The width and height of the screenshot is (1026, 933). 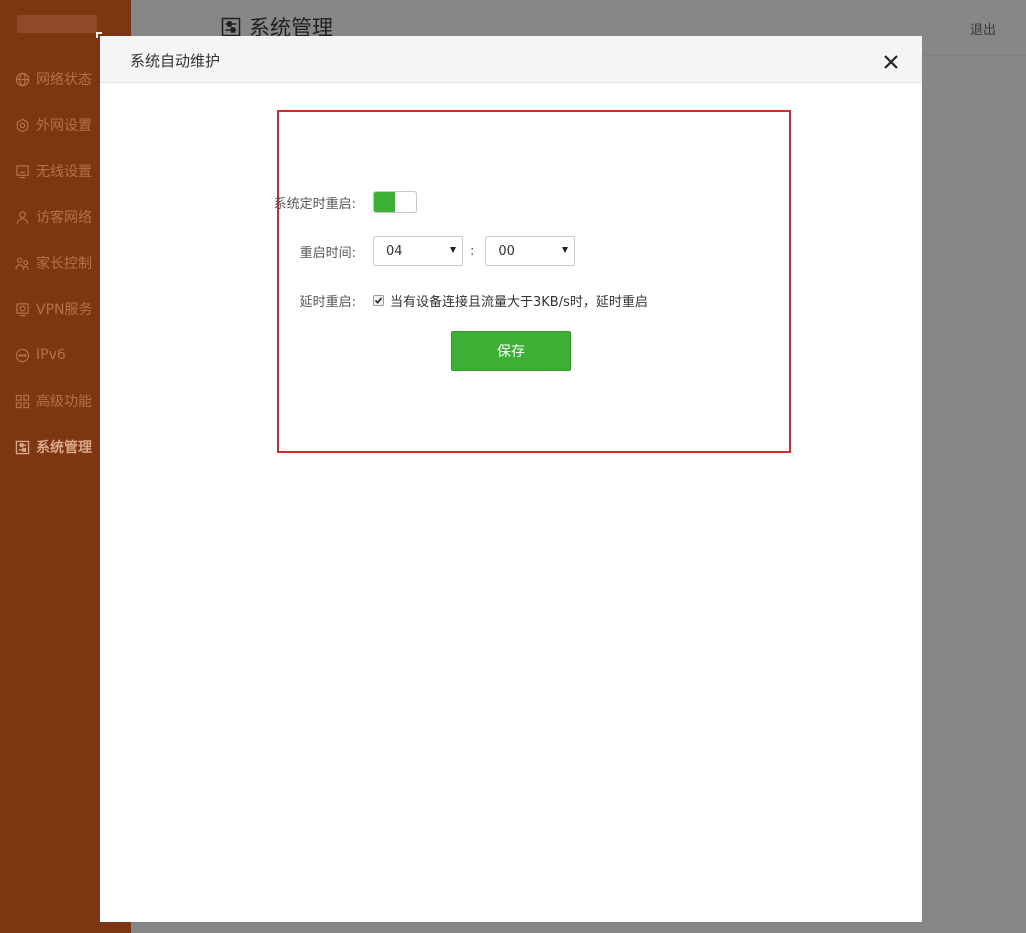 I want to click on sidebar-item-label: 系统管理, so click(x=64, y=448).